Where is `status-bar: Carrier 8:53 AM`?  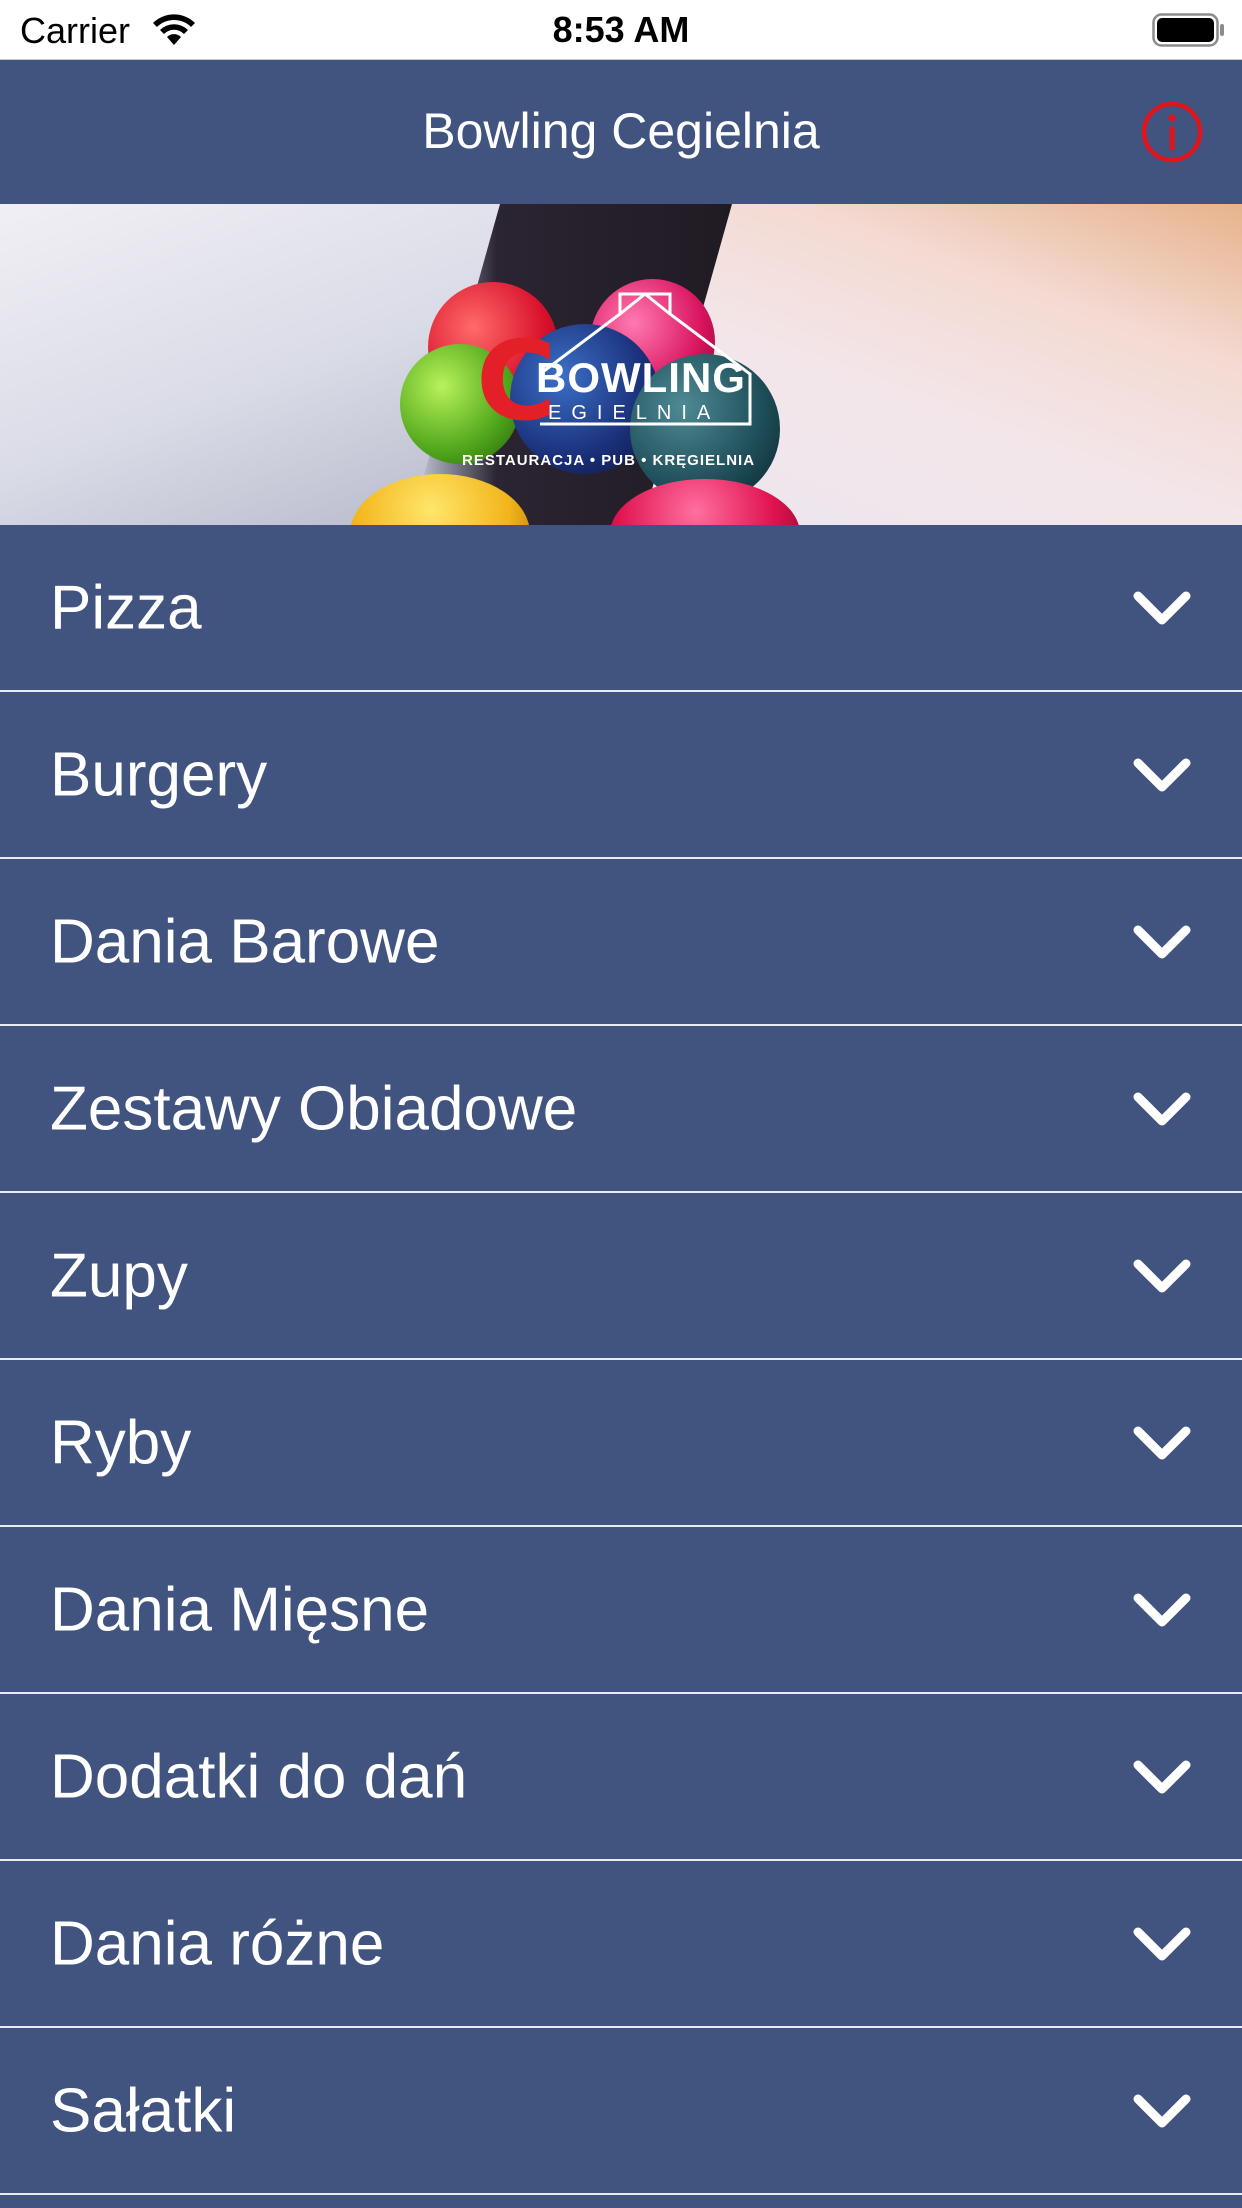 status-bar: Carrier 8:53 AM is located at coordinates (621, 30).